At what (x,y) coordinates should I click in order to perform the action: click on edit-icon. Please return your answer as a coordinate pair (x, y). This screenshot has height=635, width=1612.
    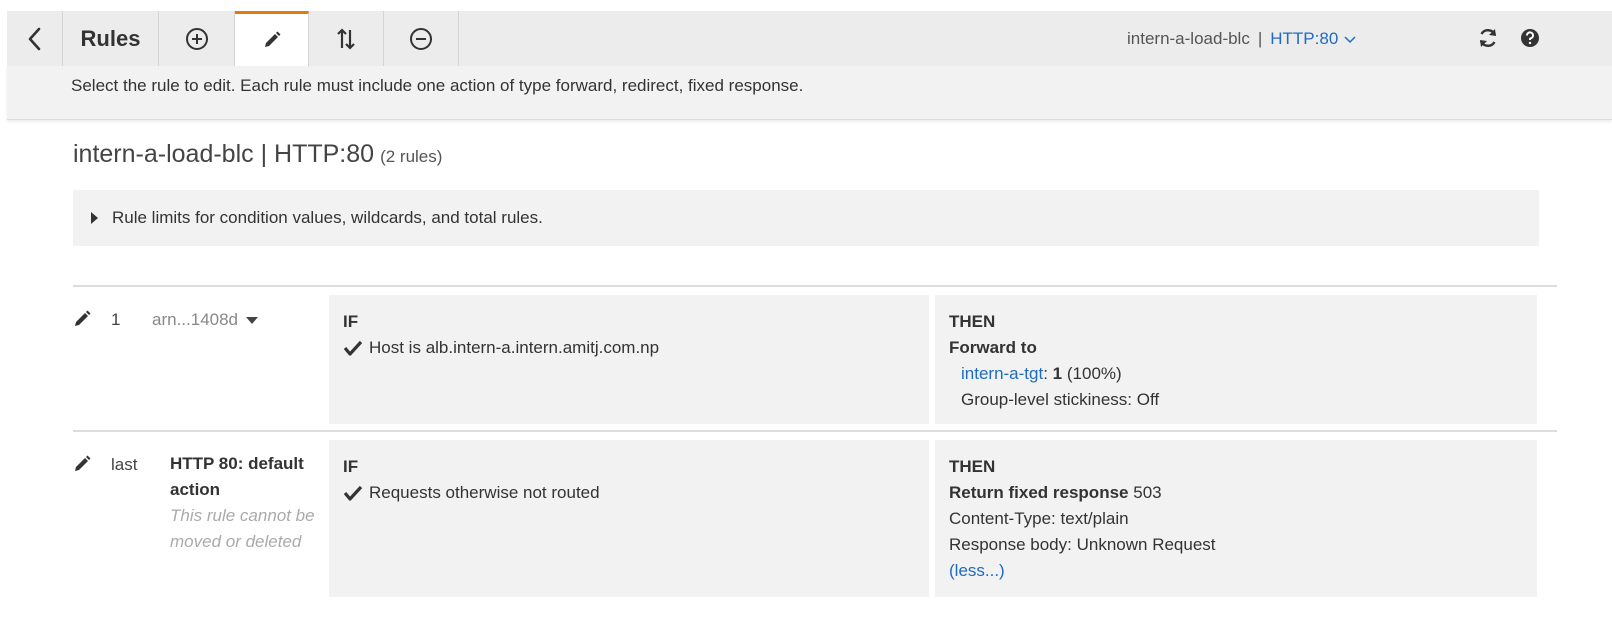
    Looking at the image, I should click on (272, 39).